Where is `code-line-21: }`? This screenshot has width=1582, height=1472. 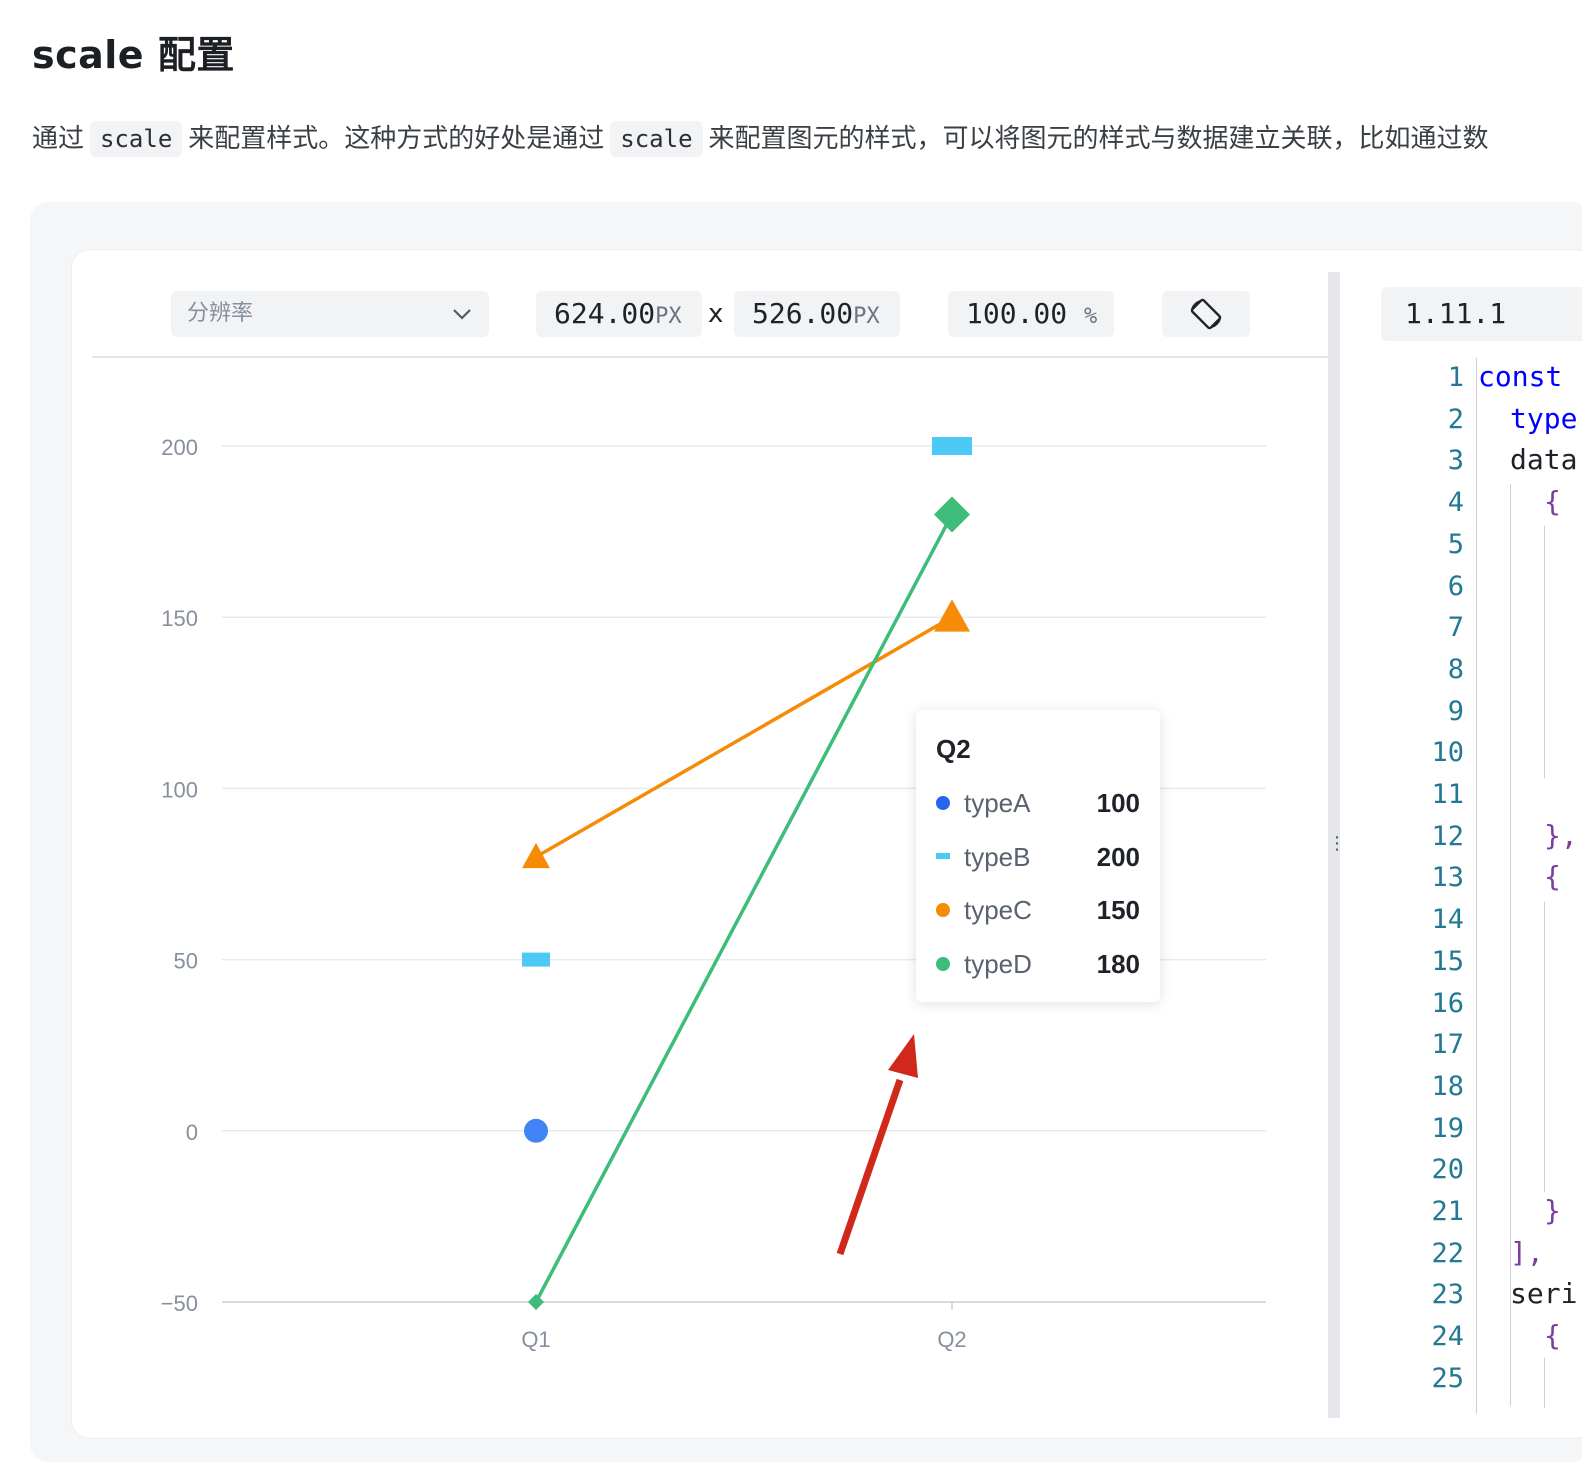
code-line-21: } is located at coordinates (1552, 1210).